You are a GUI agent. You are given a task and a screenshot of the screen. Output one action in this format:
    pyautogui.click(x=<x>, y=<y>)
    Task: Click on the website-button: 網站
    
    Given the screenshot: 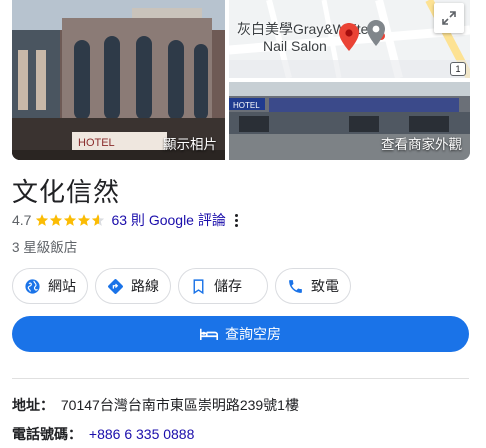 What is the action you would take?
    pyautogui.click(x=50, y=286)
    